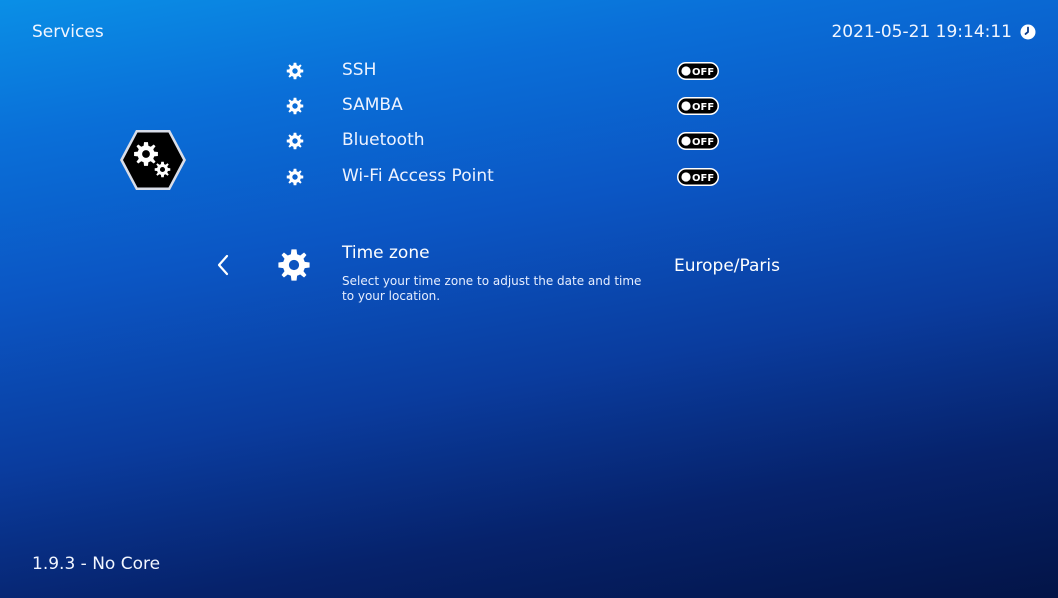  Describe the element at coordinates (223, 265) in the screenshot. I see `chevron-left-icon` at that location.